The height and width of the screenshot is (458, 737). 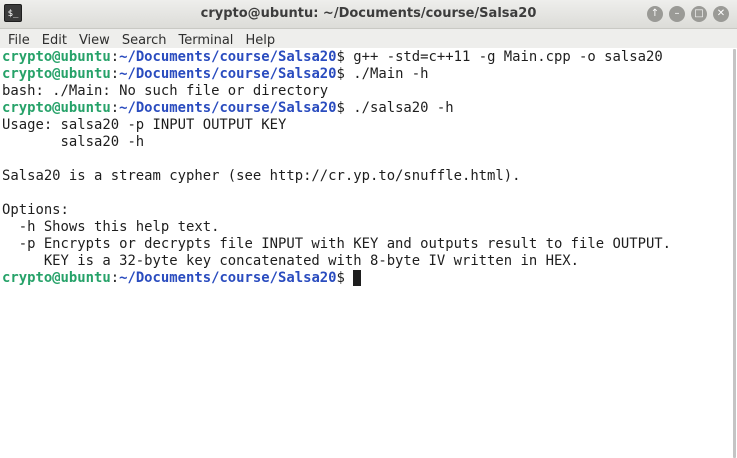 What do you see at coordinates (260, 40) in the screenshot?
I see `menu-help: Help` at bounding box center [260, 40].